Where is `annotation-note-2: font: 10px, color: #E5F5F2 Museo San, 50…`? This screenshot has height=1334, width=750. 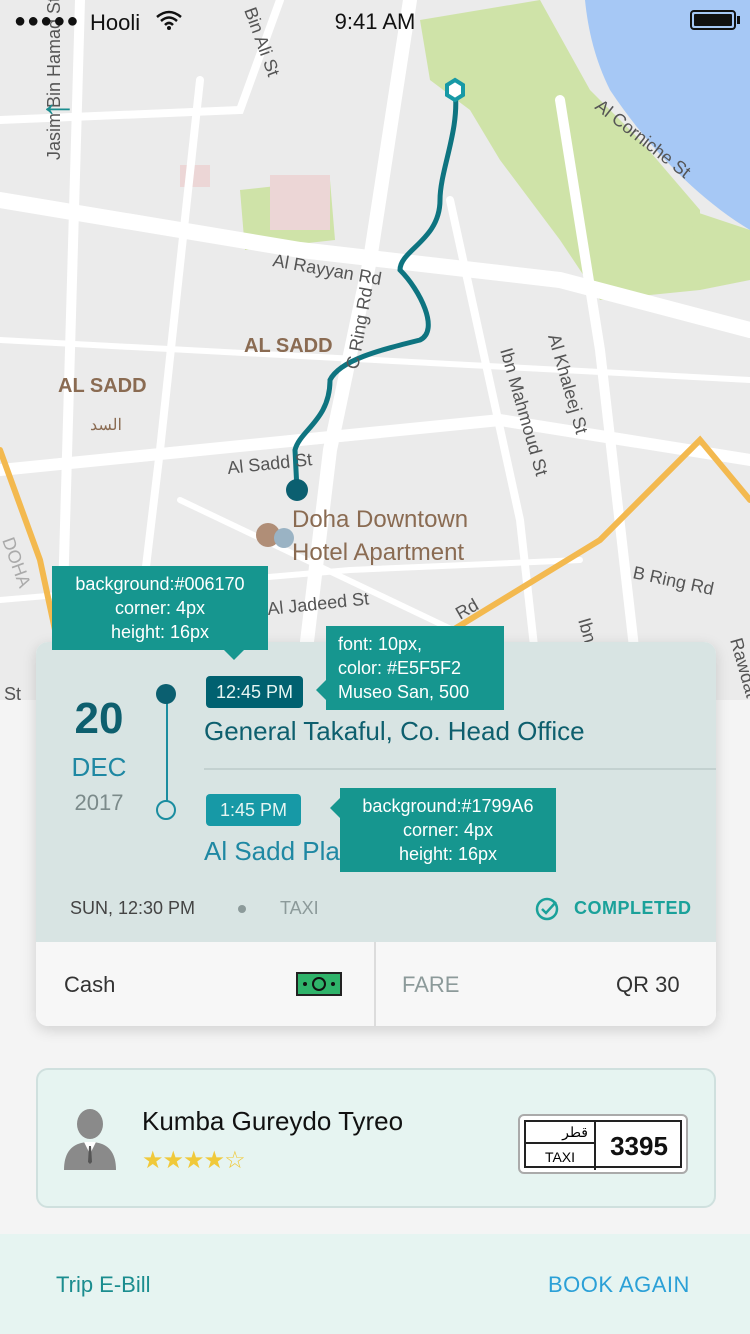 annotation-note-2: font: 10px, color: #E5F5F2 Museo San, 50… is located at coordinates (410, 668).